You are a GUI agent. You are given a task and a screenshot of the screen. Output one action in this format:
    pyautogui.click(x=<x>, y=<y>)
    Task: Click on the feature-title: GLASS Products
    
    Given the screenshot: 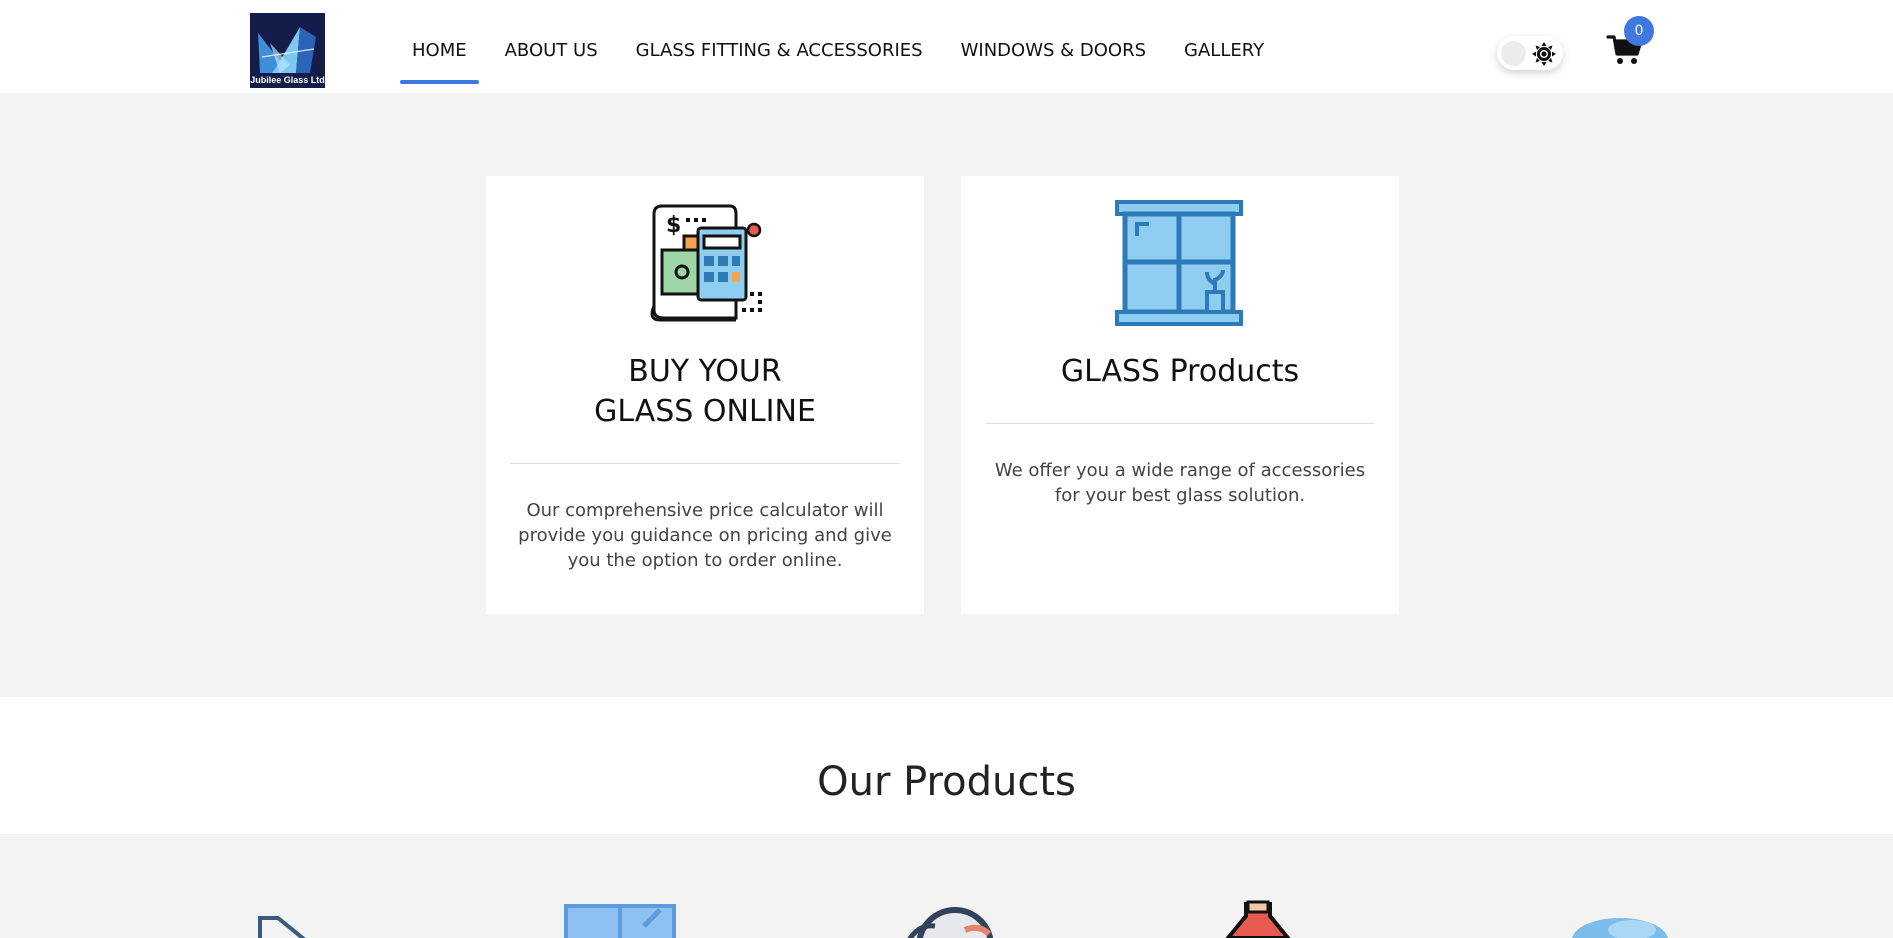 What is the action you would take?
    pyautogui.click(x=1180, y=372)
    